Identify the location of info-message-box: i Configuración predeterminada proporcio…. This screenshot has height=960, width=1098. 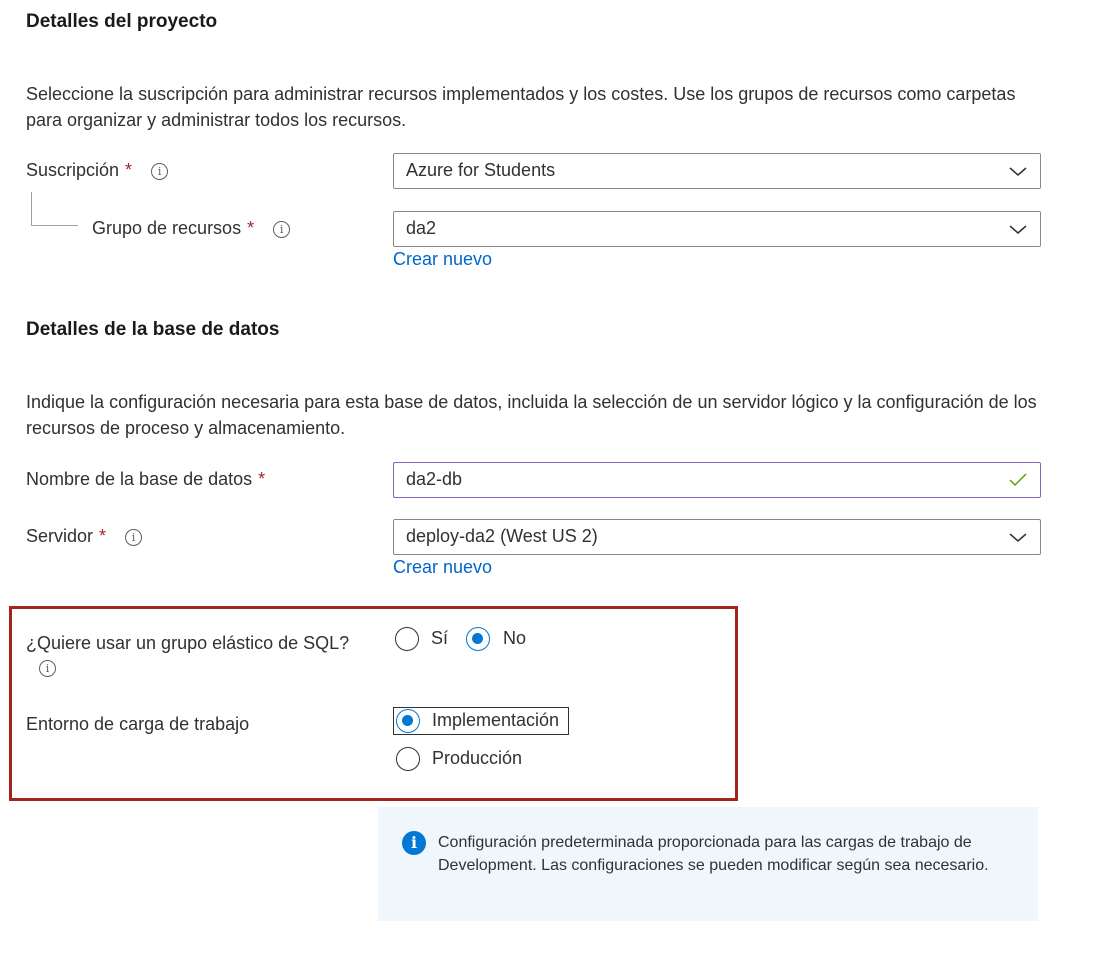
(708, 864).